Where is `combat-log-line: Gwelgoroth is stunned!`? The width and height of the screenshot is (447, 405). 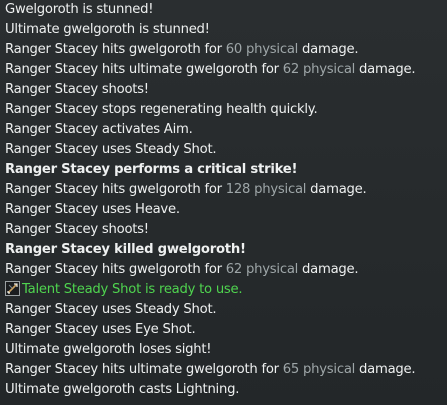
combat-log-line: Gwelgoroth is stunned! is located at coordinates (224, 10).